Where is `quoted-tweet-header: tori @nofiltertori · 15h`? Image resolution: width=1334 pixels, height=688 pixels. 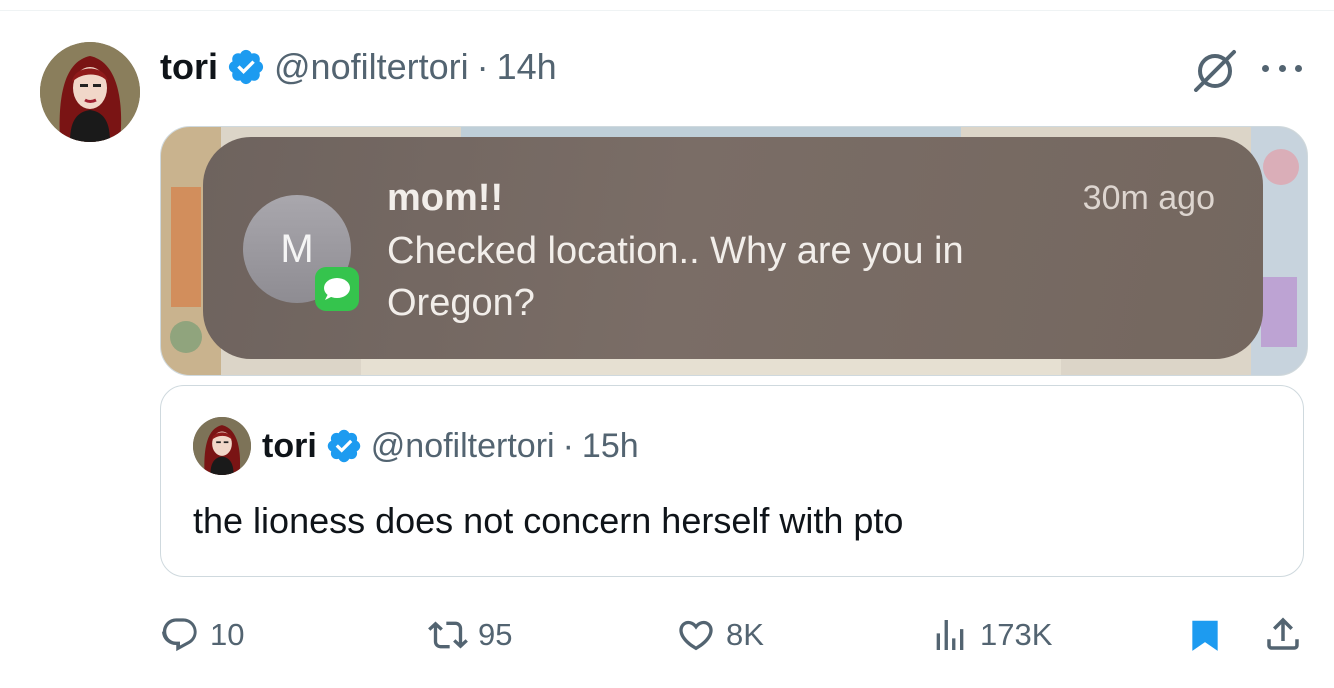
quoted-tweet-header: tori @nofiltertori · 15h is located at coordinates (450, 446).